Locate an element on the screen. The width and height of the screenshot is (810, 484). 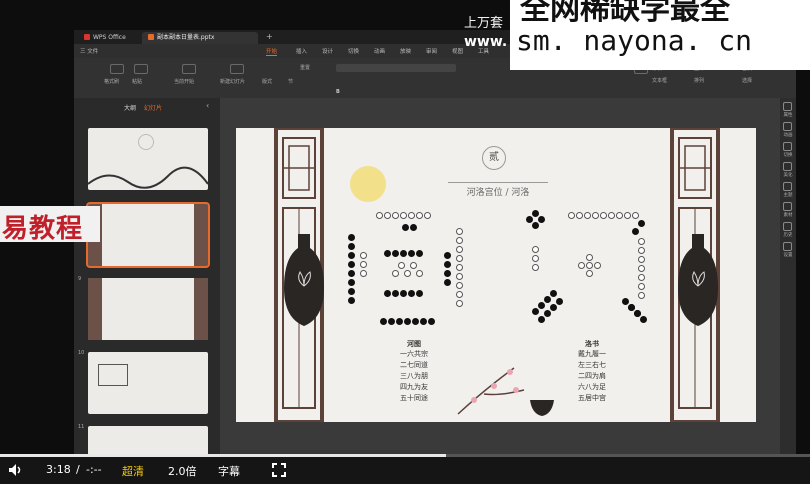
watermark-url: sm. nayona. cn is located at coordinates (634, 40).